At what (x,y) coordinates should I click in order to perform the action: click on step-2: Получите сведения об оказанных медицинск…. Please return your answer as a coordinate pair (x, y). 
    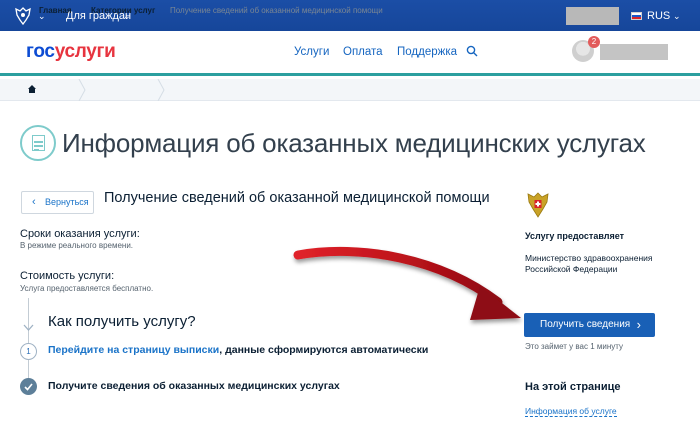
    Looking at the image, I should click on (194, 386).